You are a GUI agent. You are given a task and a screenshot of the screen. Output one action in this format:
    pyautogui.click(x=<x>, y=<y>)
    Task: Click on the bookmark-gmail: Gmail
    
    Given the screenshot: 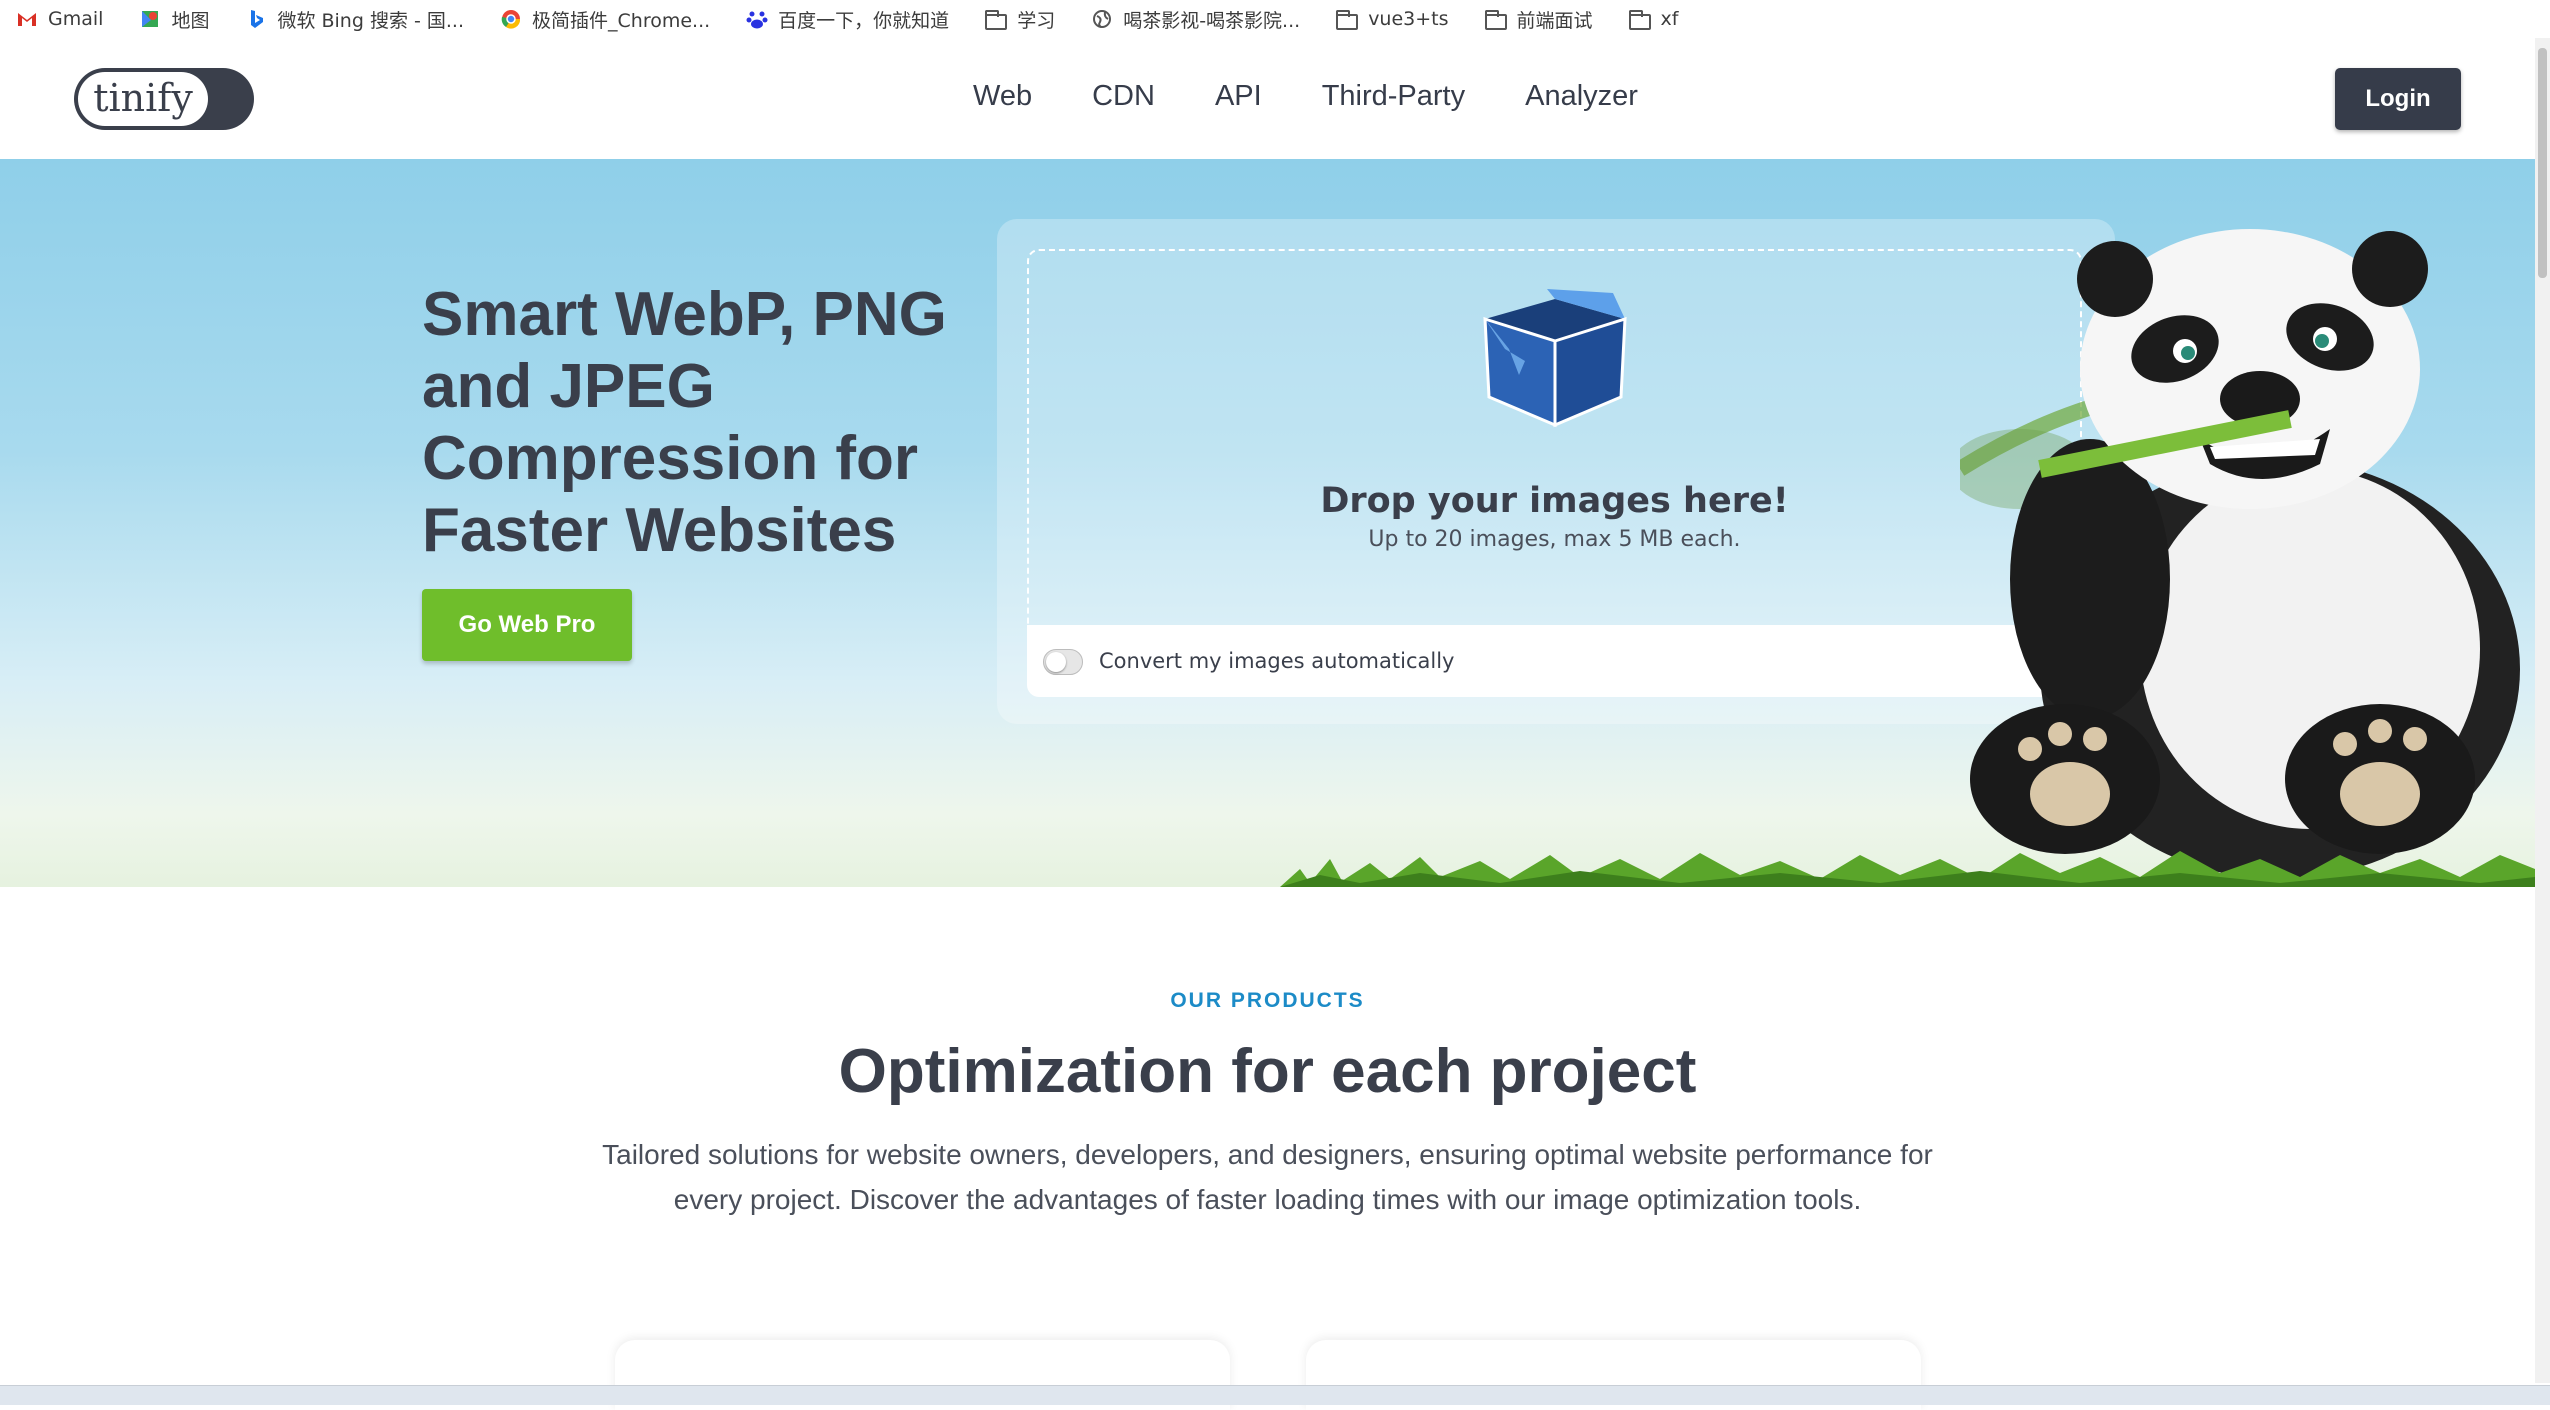 What is the action you would take?
    pyautogui.click(x=59, y=19)
    